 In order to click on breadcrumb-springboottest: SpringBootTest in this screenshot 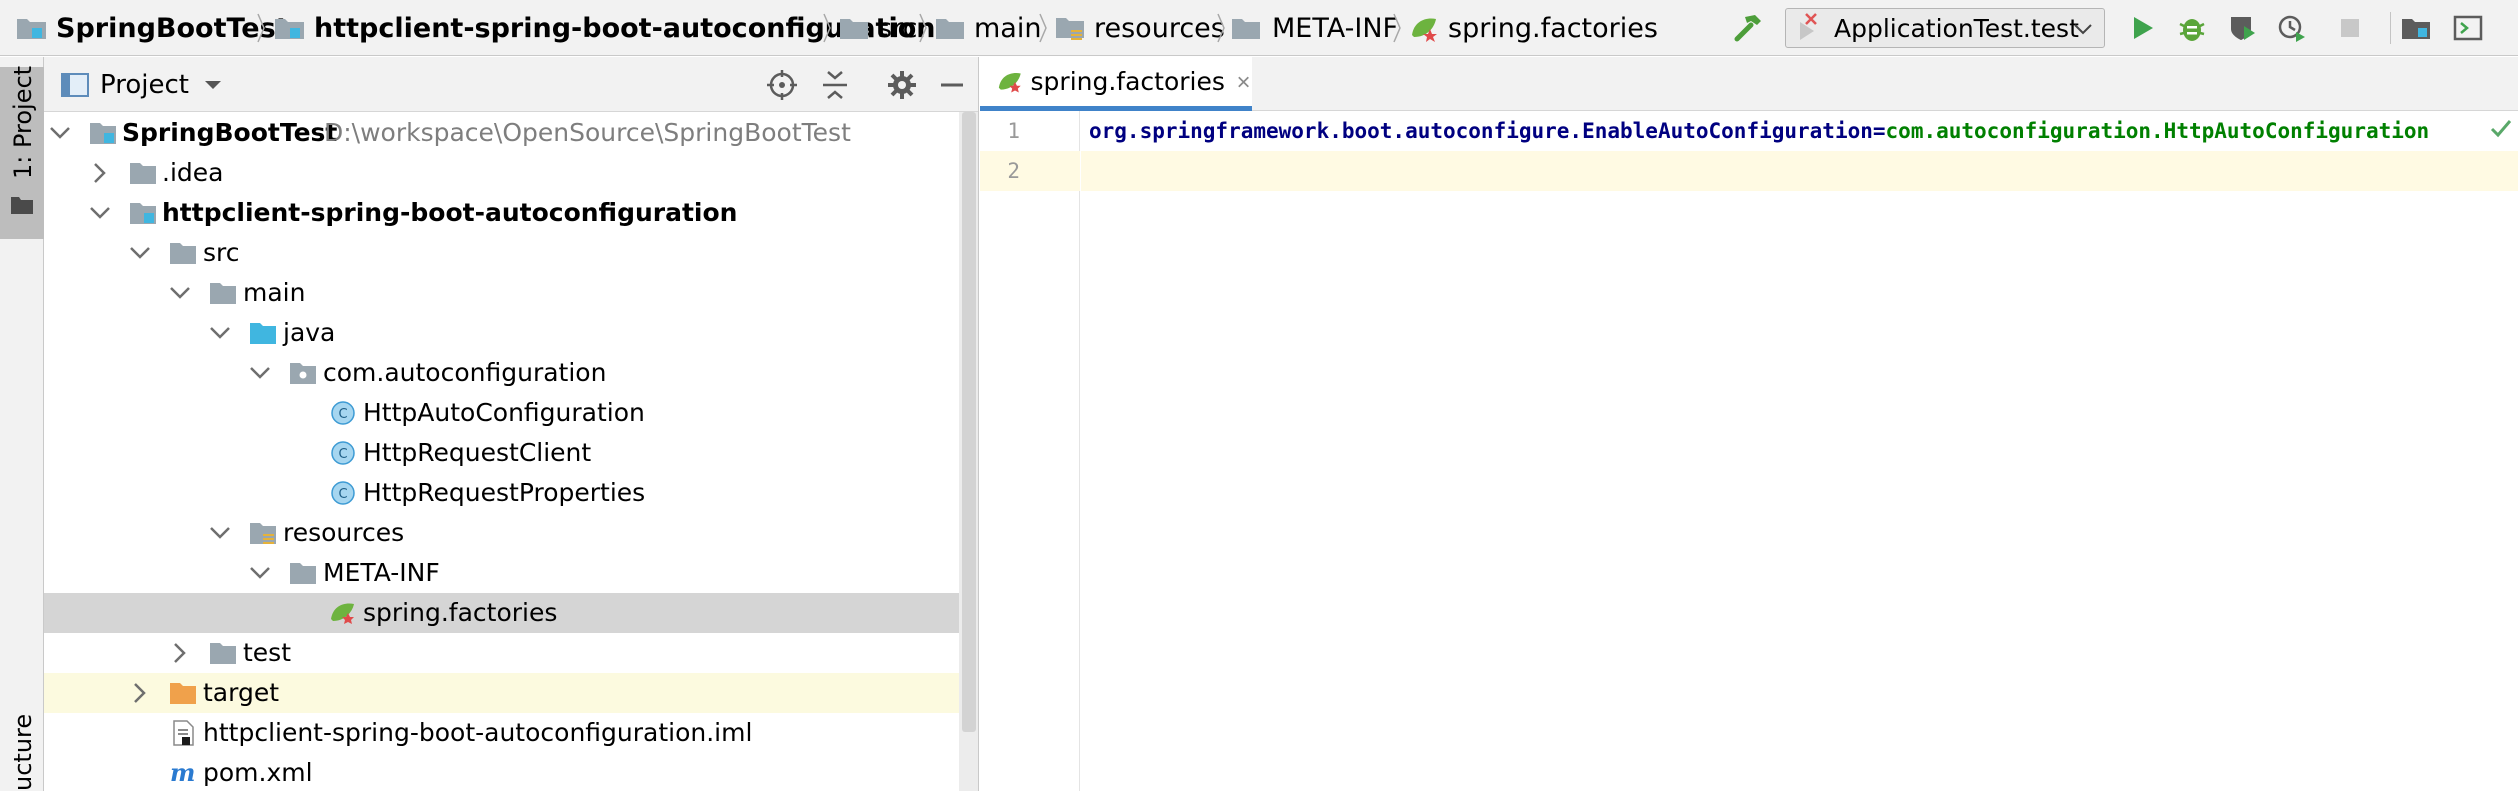, I will do `click(151, 28)`.